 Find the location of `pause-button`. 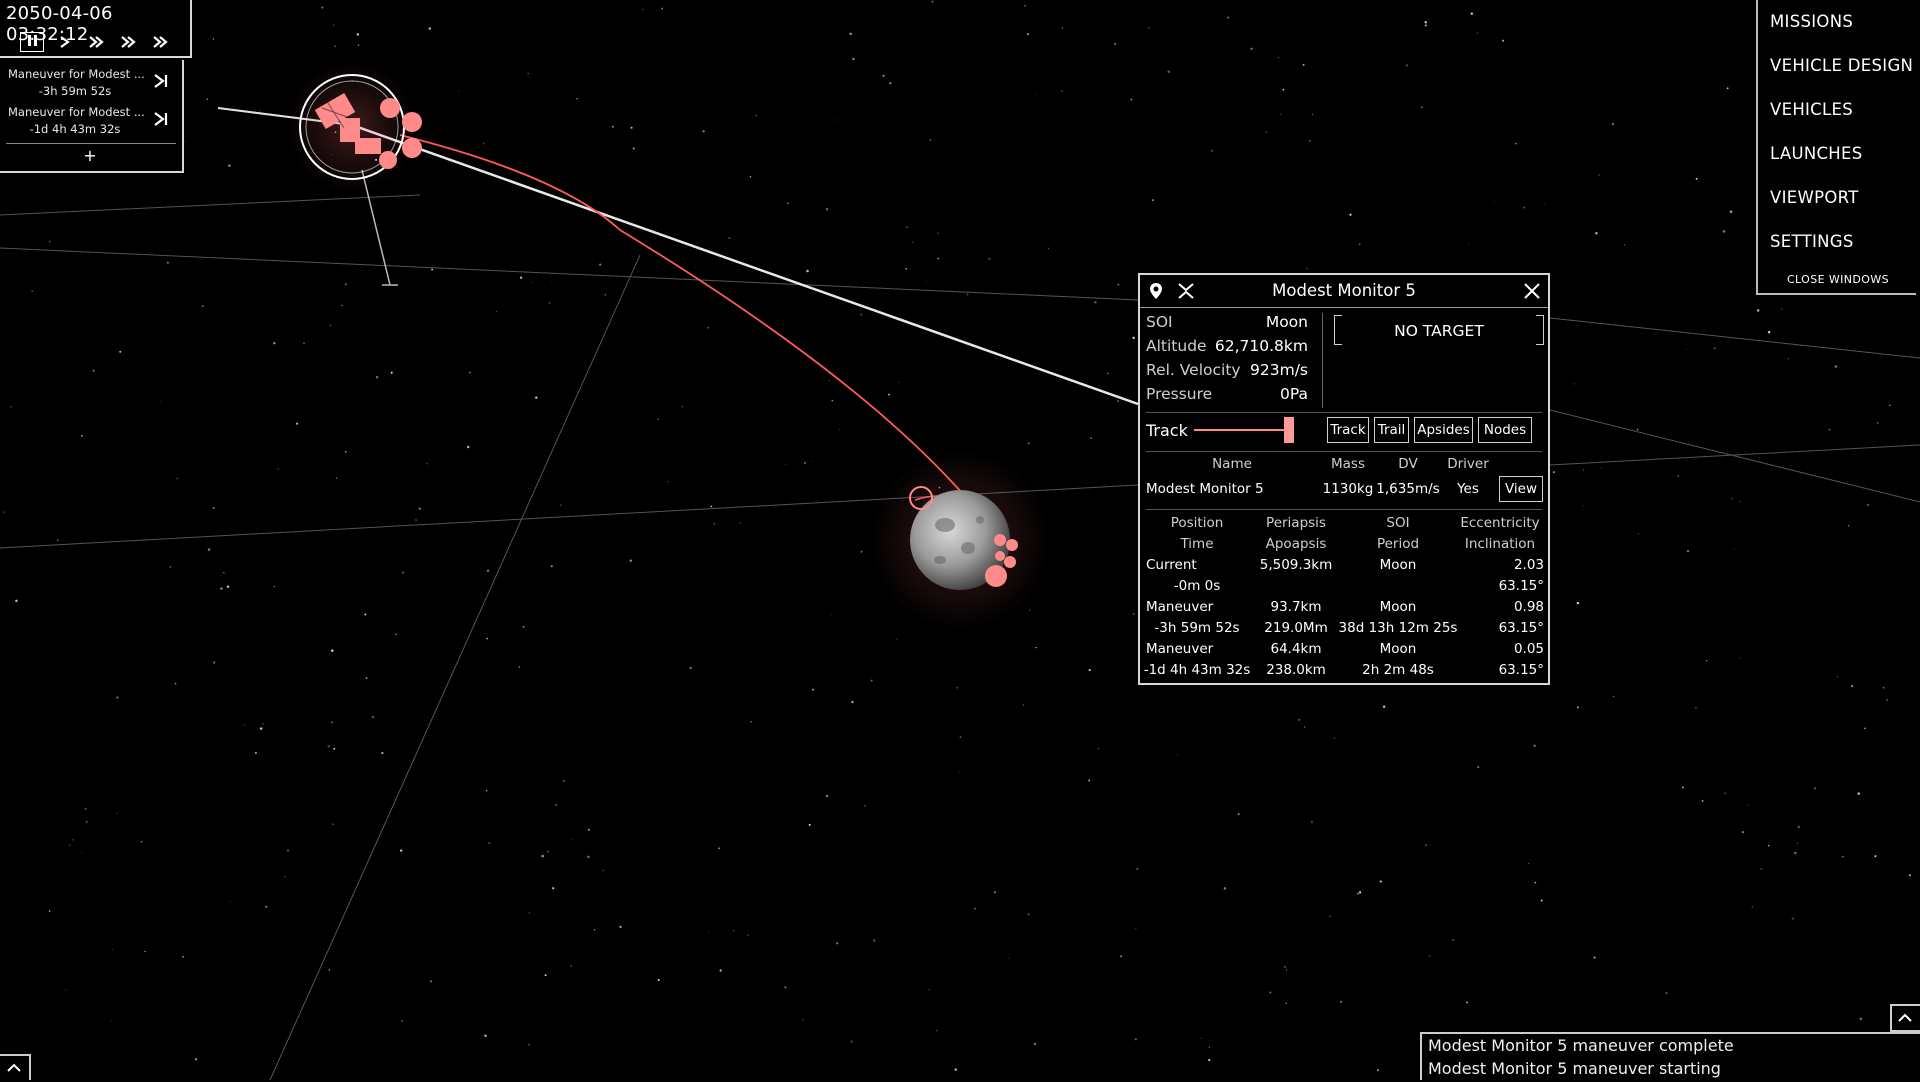

pause-button is located at coordinates (32, 42).